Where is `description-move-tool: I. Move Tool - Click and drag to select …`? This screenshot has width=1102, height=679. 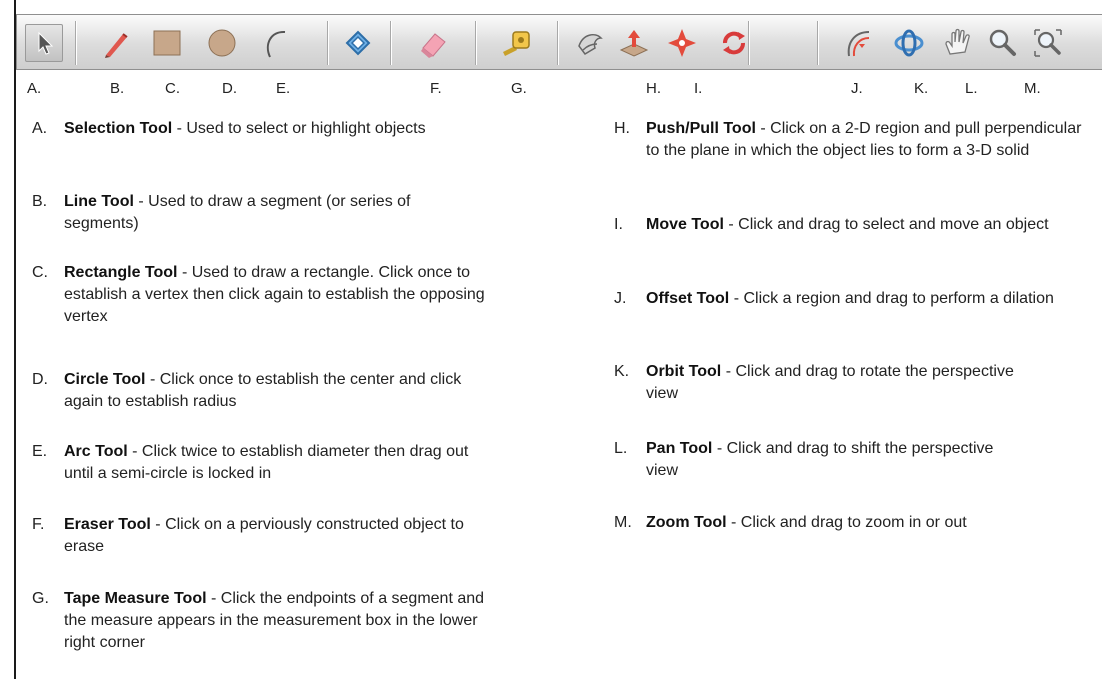
description-move-tool: I. Move Tool - Click and drag to select … is located at coordinates (856, 225).